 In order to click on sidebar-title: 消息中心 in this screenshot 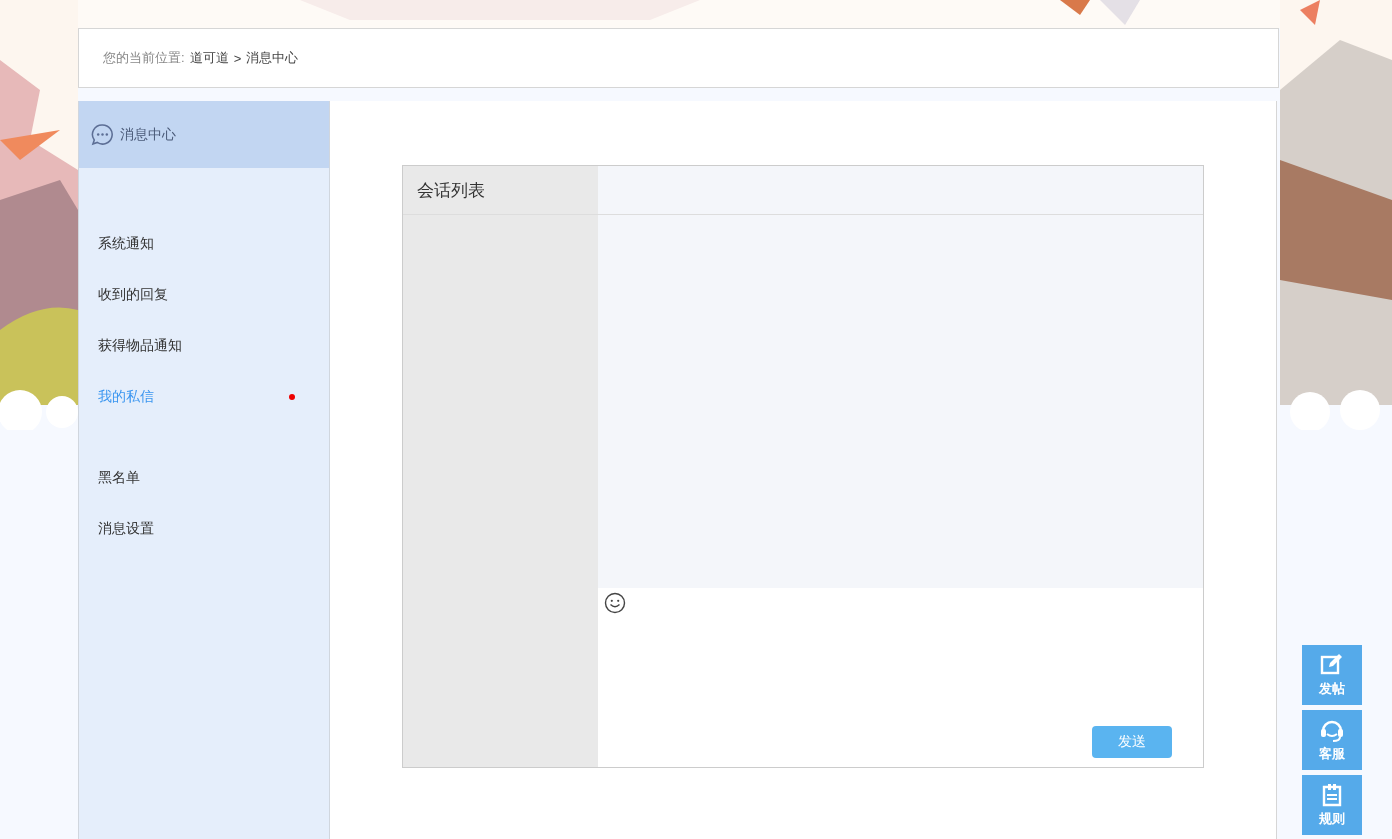, I will do `click(148, 134)`.